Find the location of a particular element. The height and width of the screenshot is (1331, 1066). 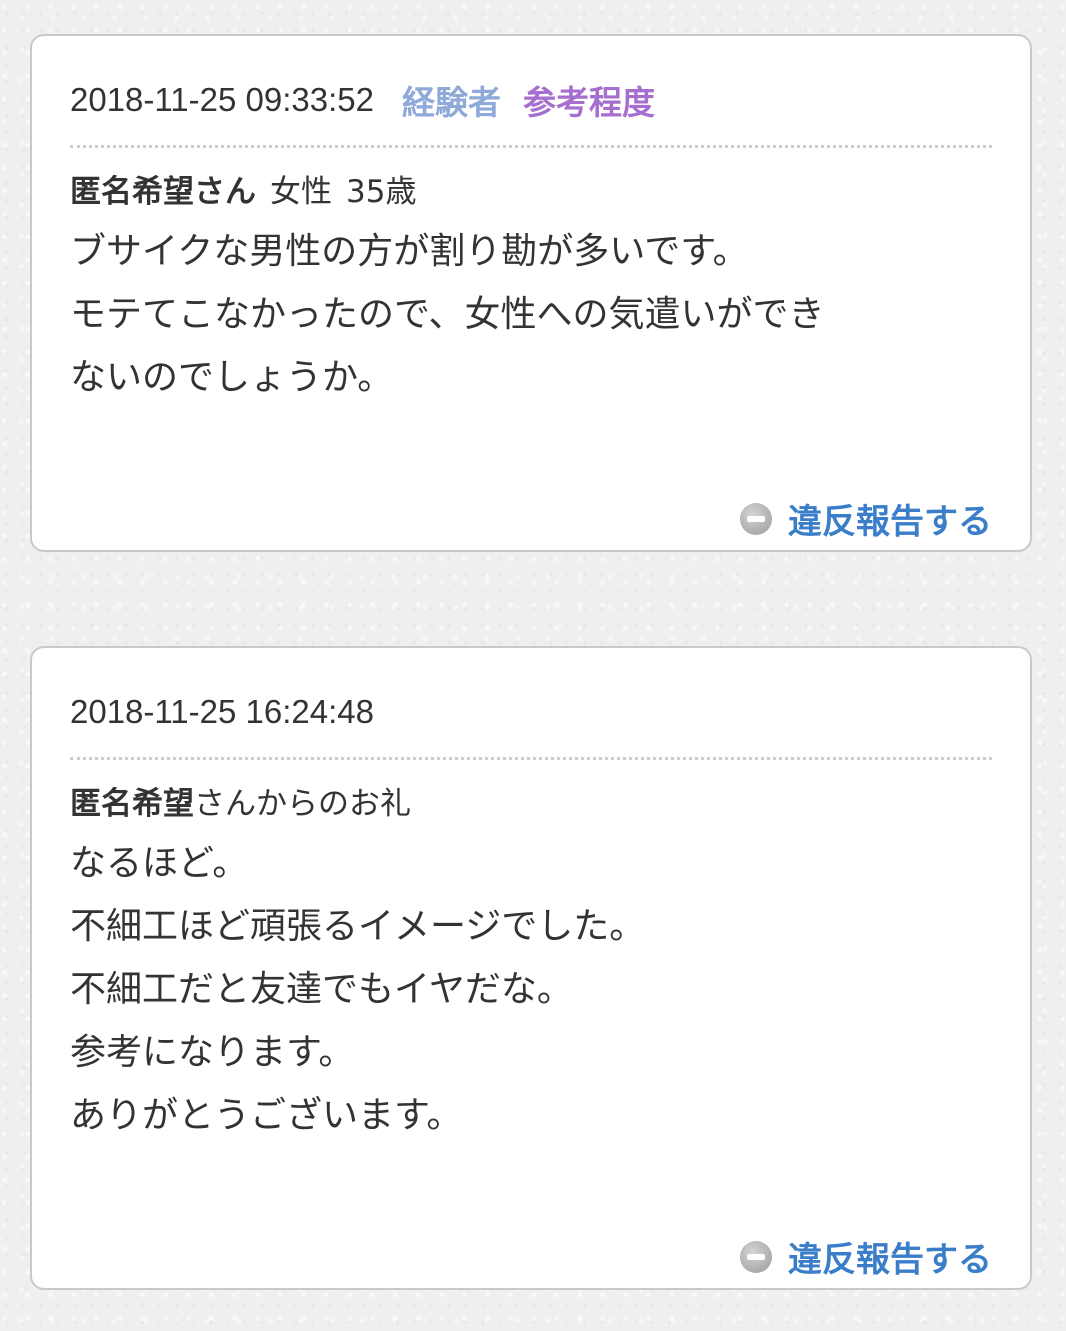

post-timestamp: 2018-11-25 16:24:48 is located at coordinates (222, 711).